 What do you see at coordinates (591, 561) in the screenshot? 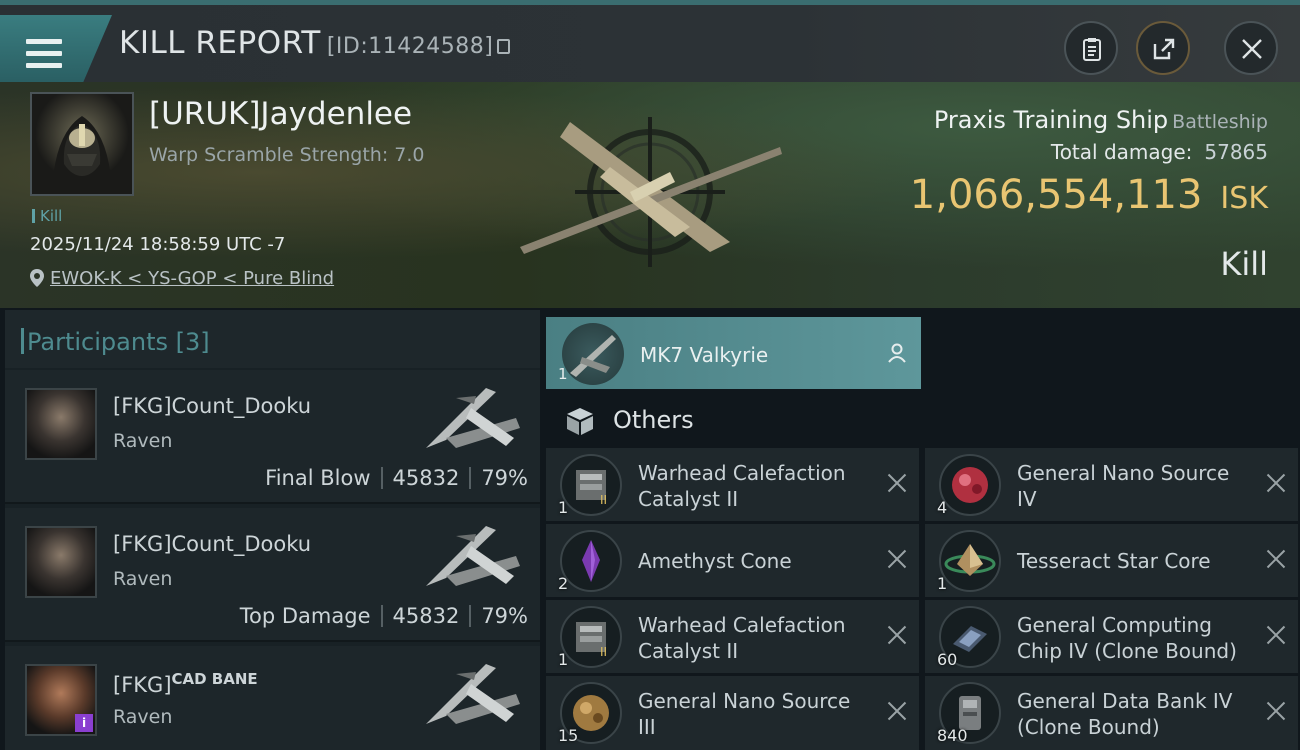
I see `crystal-icon` at bounding box center [591, 561].